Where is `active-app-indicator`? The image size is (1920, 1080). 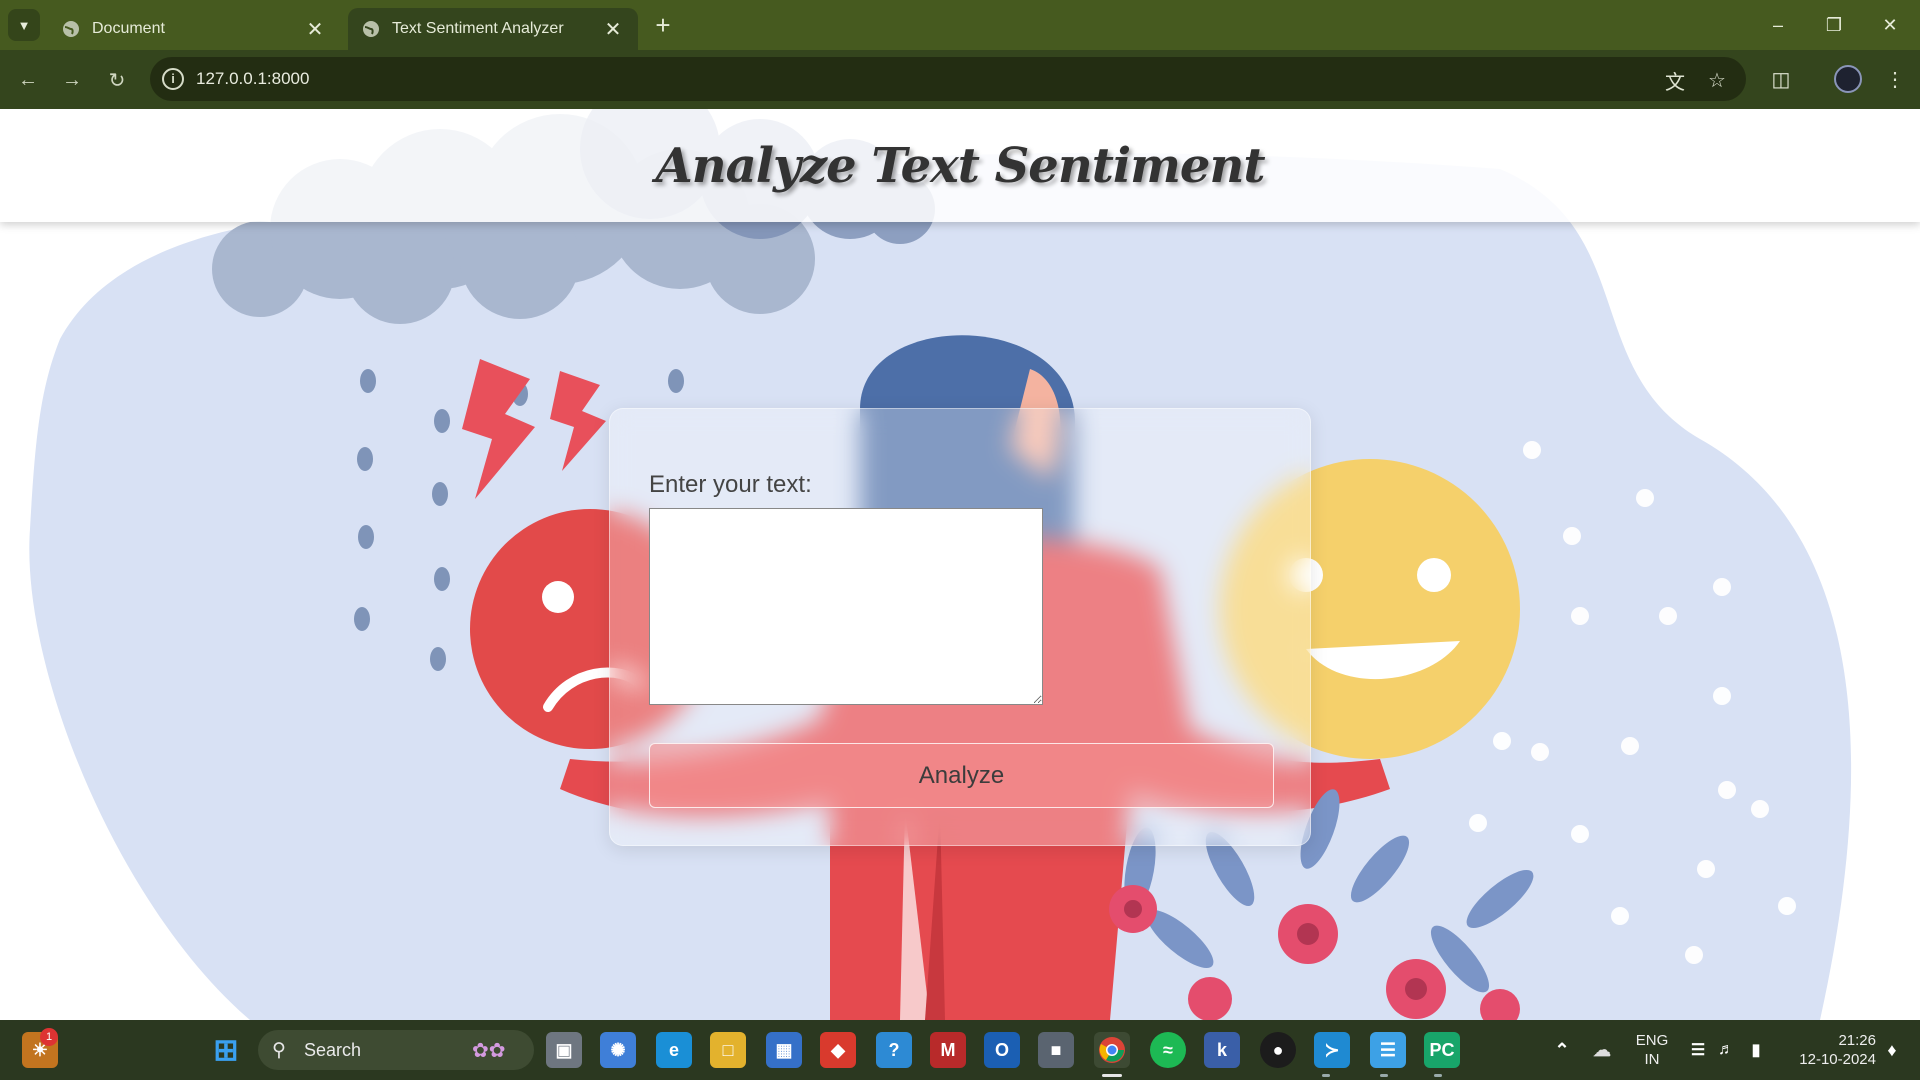
active-app-indicator is located at coordinates (1112, 1075).